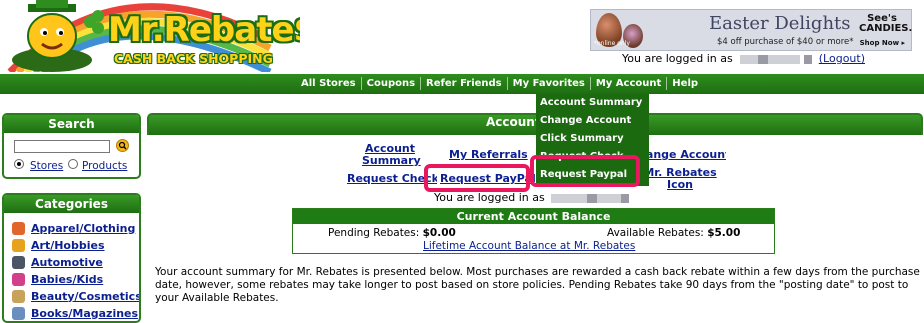  What do you see at coordinates (391, 161) in the screenshot?
I see `account-summary-link-line2: Summary` at bounding box center [391, 161].